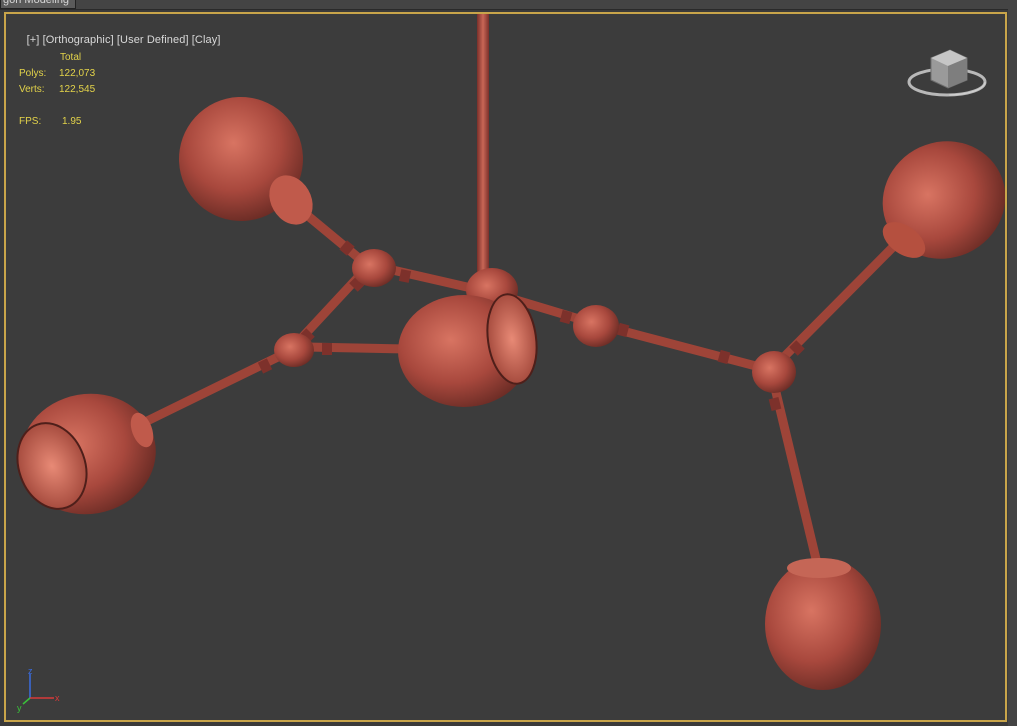 The image size is (1017, 726). What do you see at coordinates (33, 40) in the screenshot?
I see `viewport-menu-button: [+]` at bounding box center [33, 40].